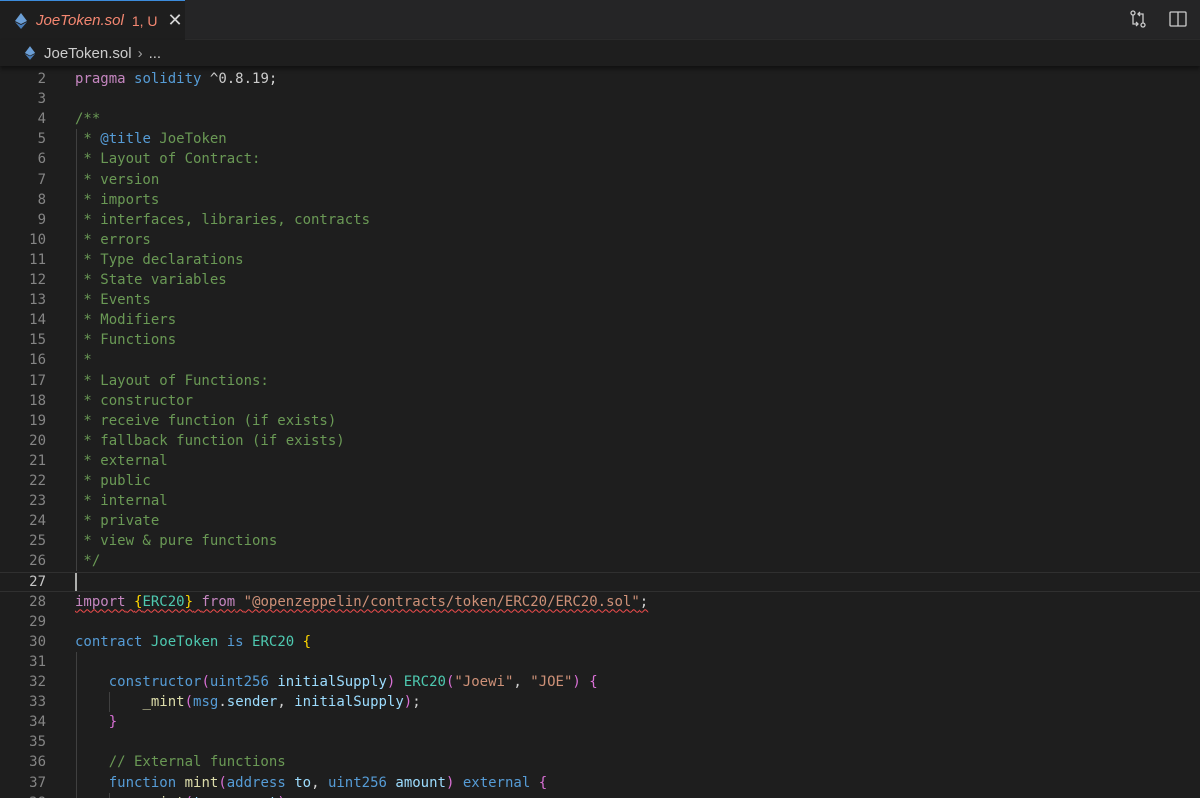 This screenshot has width=1200, height=798. I want to click on editor-actions, so click(1158, 19).